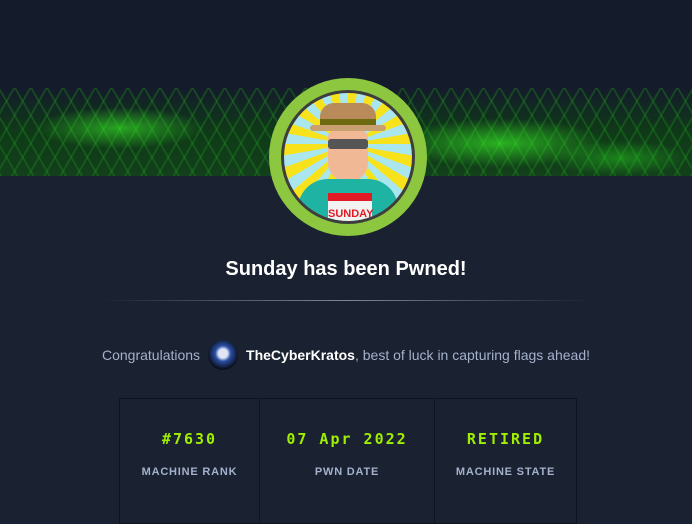  What do you see at coordinates (505, 439) in the screenshot?
I see `stat-value: RETIRED` at bounding box center [505, 439].